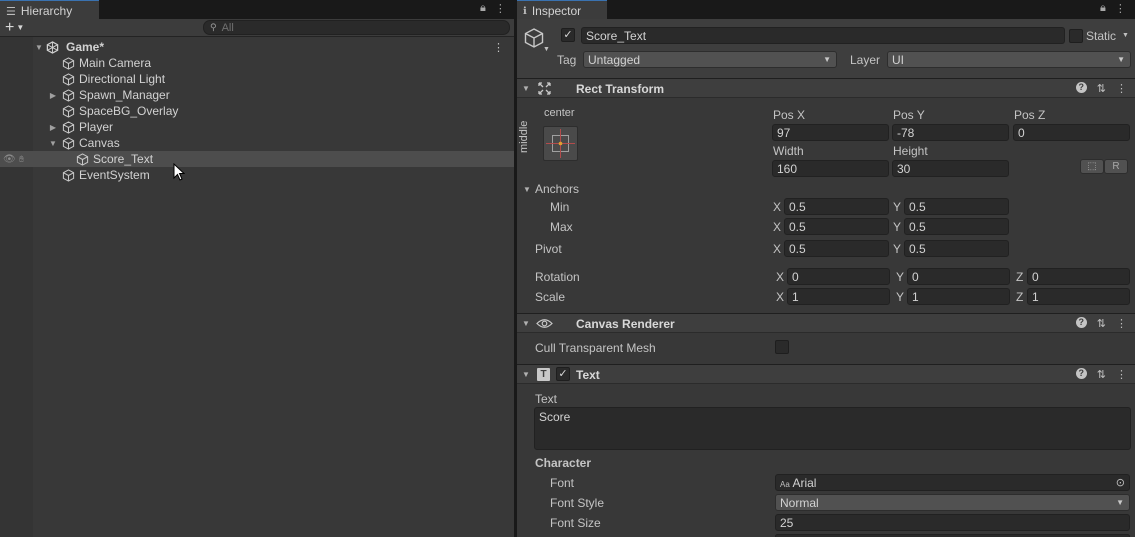  I want to click on text-enabled-checkbox: ✓, so click(563, 374).